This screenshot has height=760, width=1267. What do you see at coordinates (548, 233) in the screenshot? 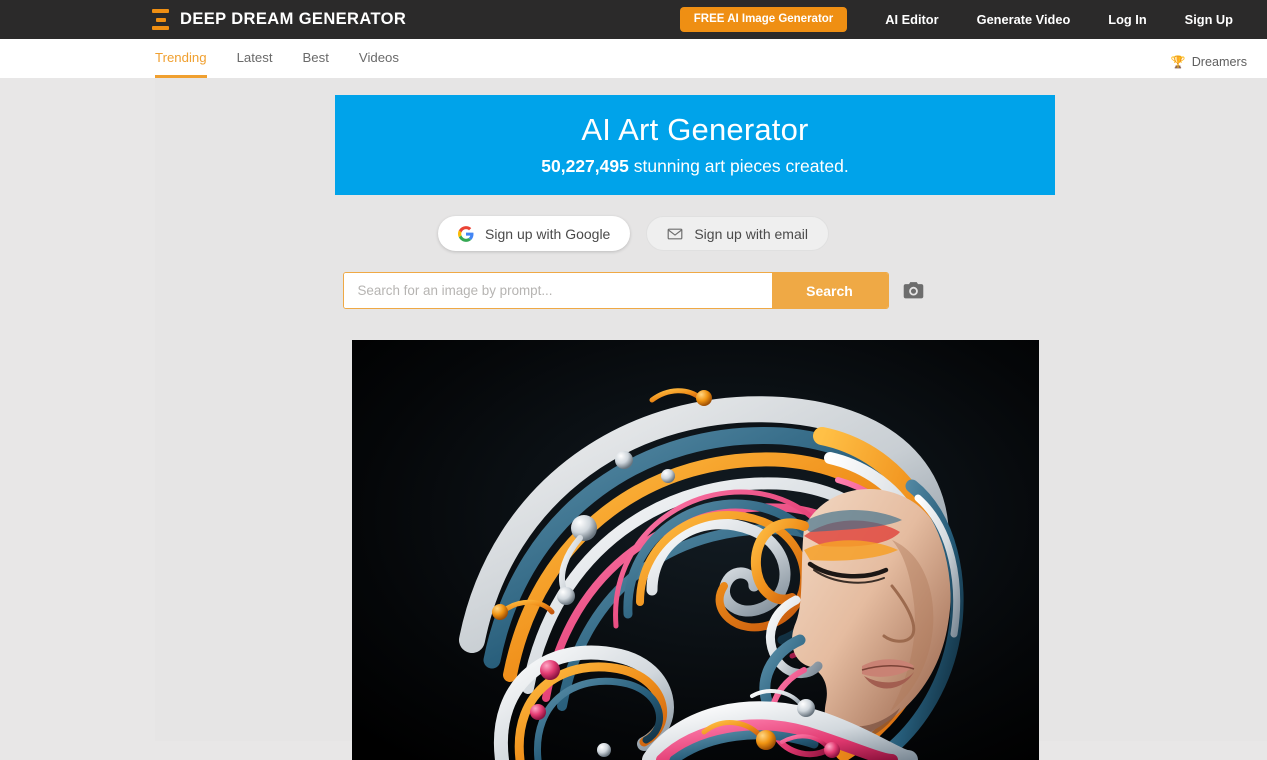
I see `sign-up-with-google-label: Sign up with Google` at bounding box center [548, 233].